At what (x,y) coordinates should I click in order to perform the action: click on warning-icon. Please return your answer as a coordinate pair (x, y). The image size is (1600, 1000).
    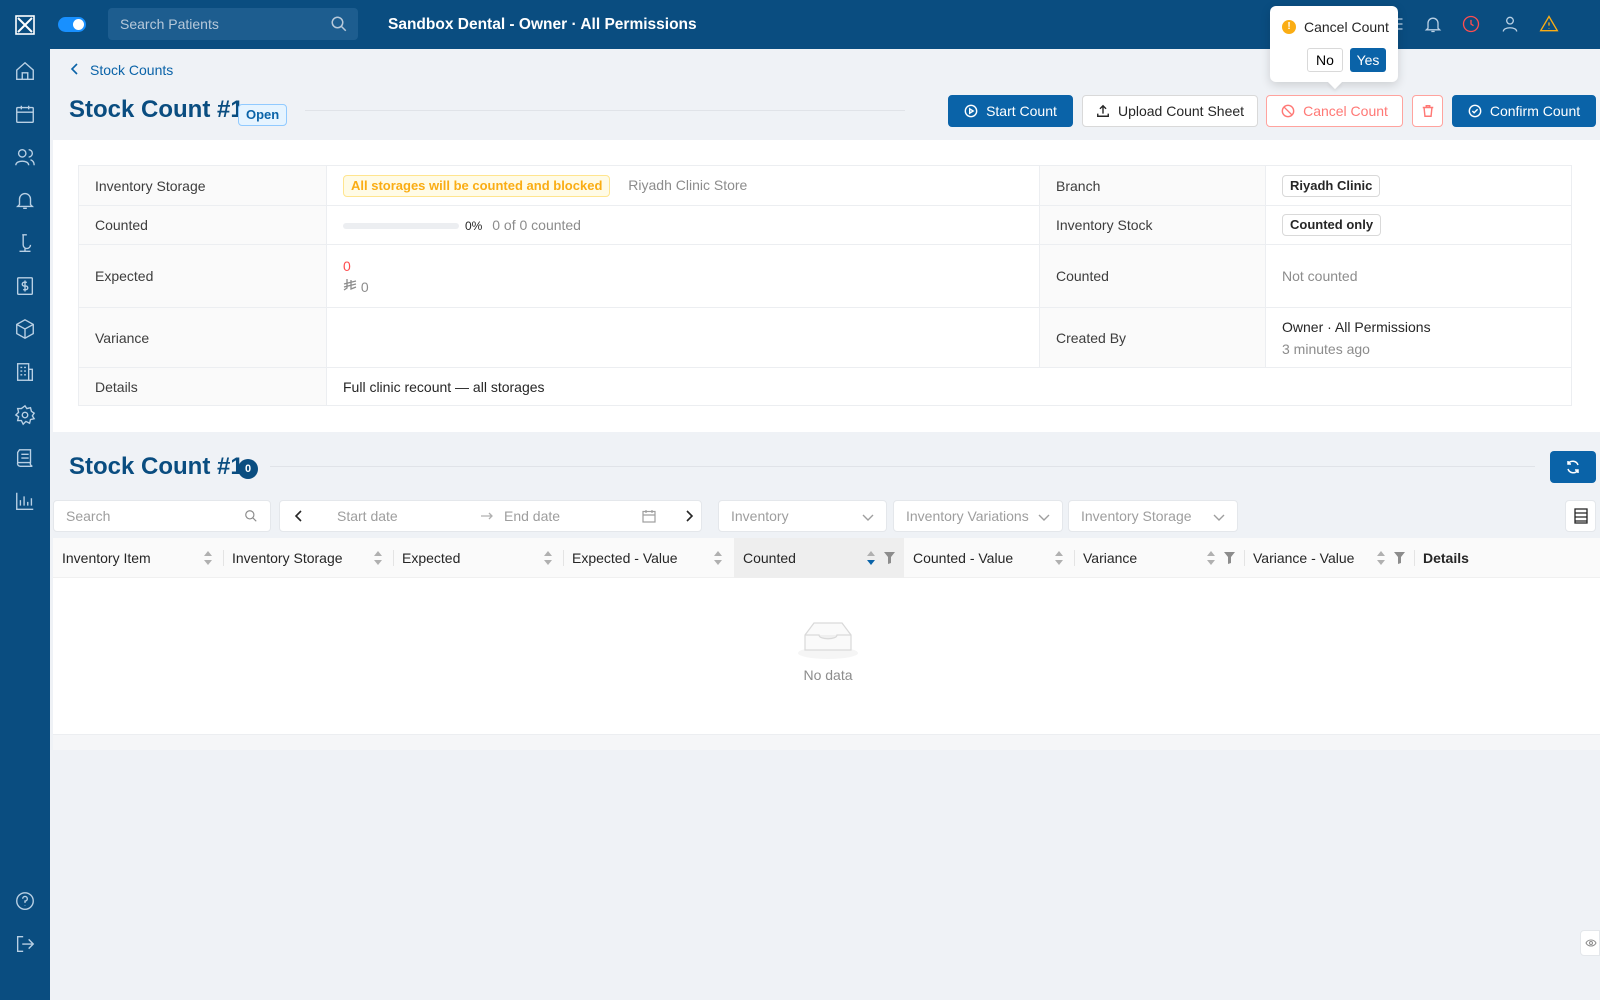
    Looking at the image, I should click on (1549, 24).